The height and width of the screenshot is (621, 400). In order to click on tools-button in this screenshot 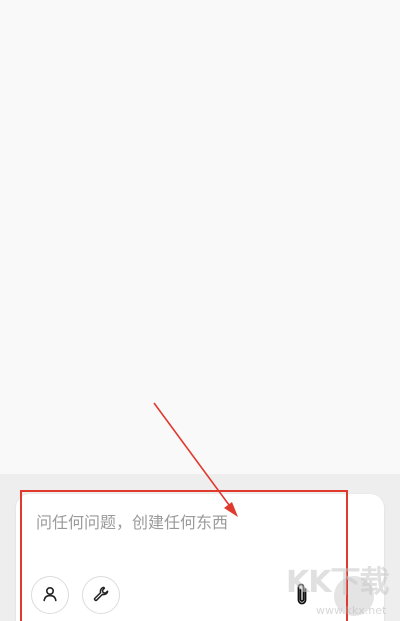, I will do `click(101, 595)`.